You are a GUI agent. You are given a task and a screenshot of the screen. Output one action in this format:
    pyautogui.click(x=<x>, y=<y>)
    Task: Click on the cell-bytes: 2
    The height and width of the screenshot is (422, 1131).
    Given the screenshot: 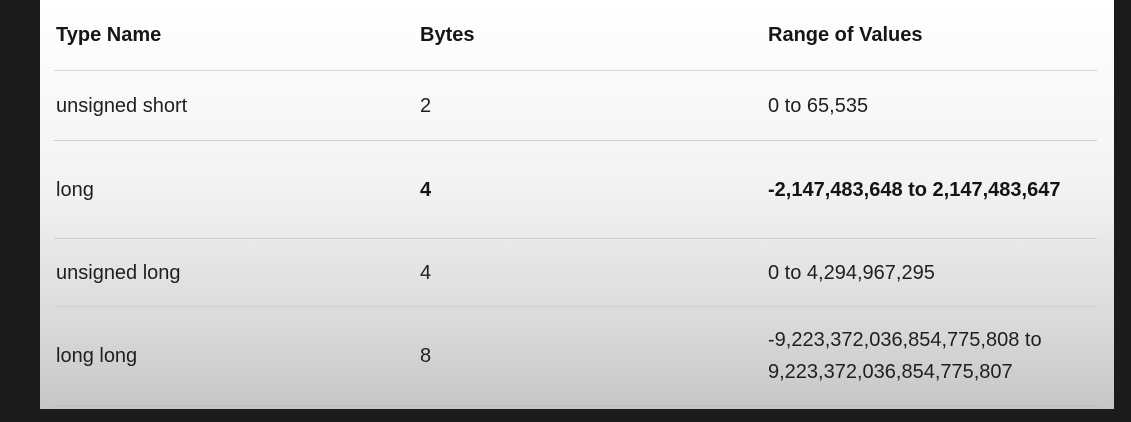 What is the action you would take?
    pyautogui.click(x=592, y=105)
    